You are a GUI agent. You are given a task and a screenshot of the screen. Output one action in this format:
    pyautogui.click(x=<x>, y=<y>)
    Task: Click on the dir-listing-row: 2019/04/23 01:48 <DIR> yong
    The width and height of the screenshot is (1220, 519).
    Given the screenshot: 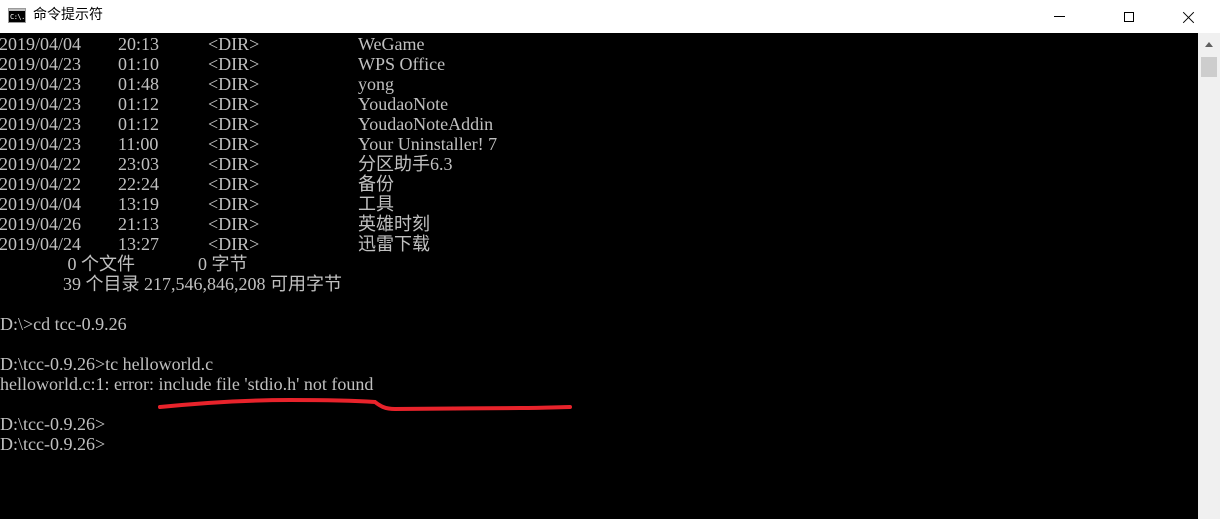 What is the action you would take?
    pyautogui.click(x=197, y=84)
    